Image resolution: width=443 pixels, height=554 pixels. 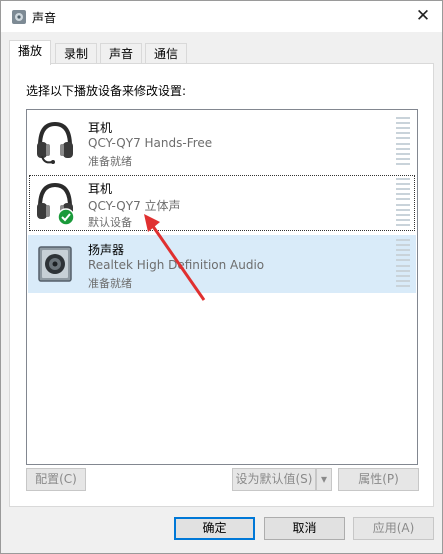 What do you see at coordinates (76, 53) in the screenshot?
I see `tab-recording: 录制` at bounding box center [76, 53].